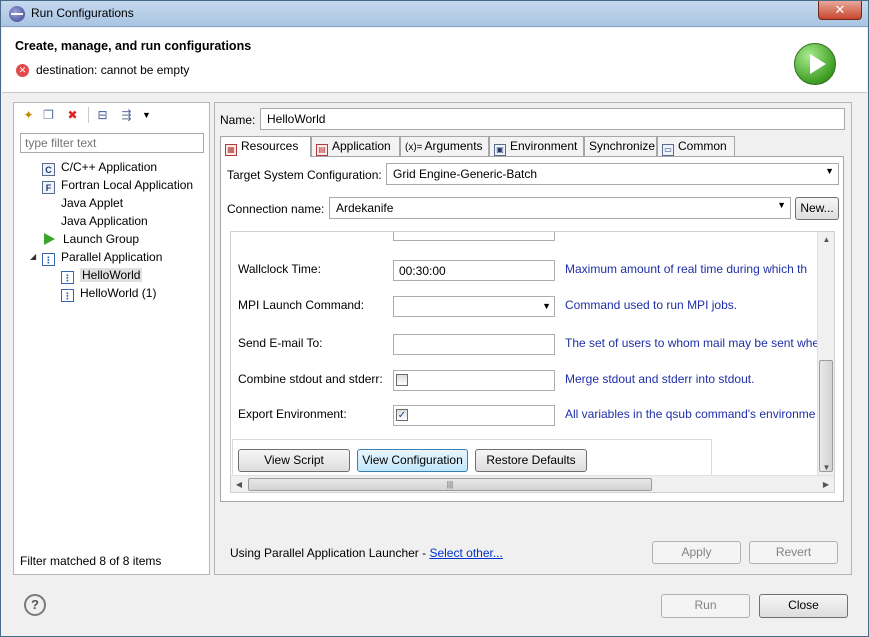  What do you see at coordinates (117, 185) in the screenshot?
I see `tree-item-fortran-application: F Fortran Local Application` at bounding box center [117, 185].